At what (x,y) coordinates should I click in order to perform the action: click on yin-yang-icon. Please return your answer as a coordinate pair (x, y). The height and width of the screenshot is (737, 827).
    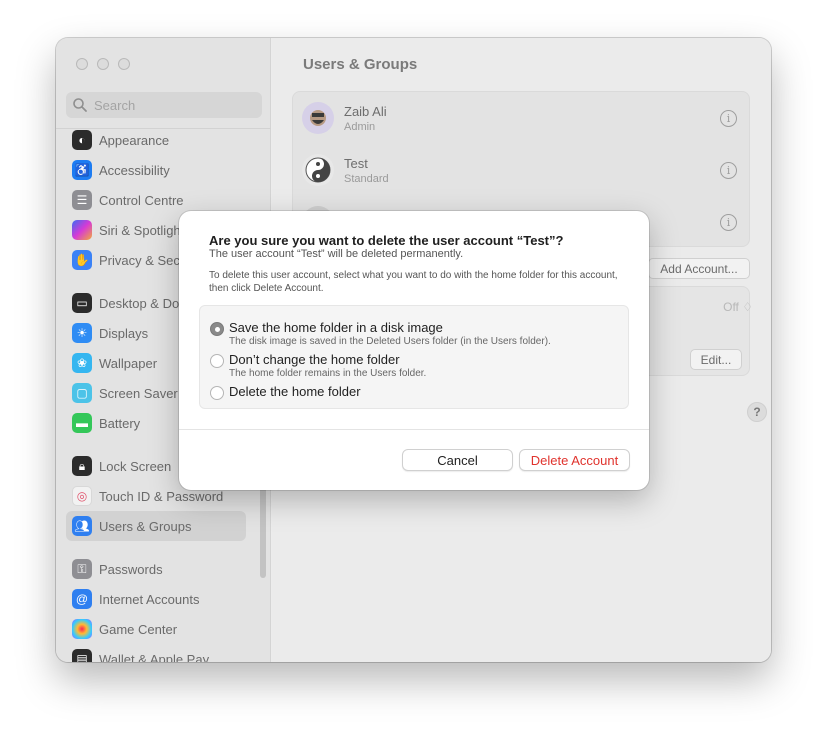
    Looking at the image, I should click on (318, 170).